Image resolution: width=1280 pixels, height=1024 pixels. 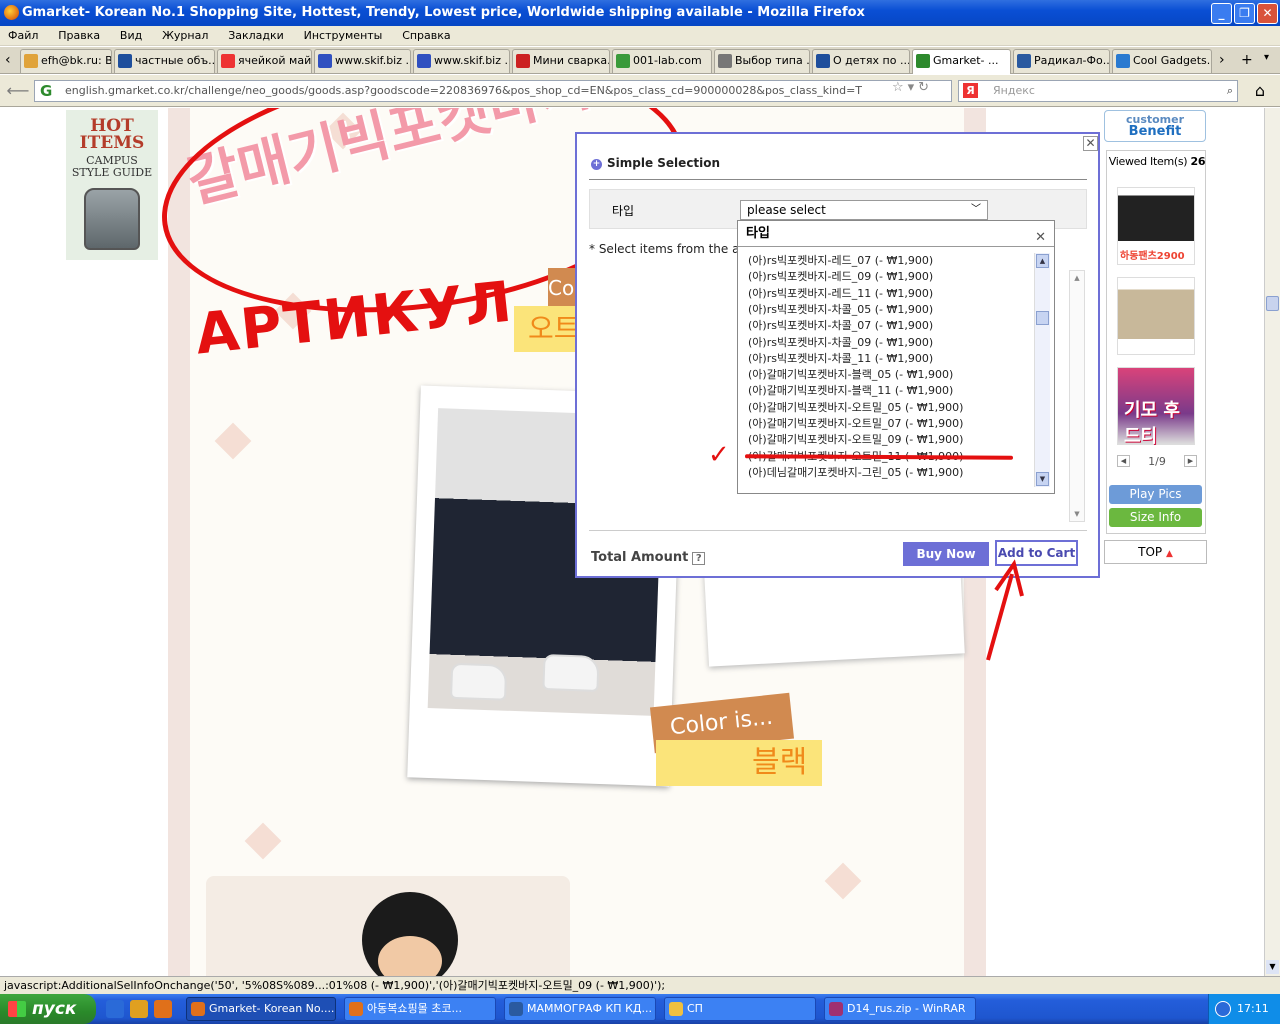 I want to click on minimize-button: _, so click(x=1221, y=13).